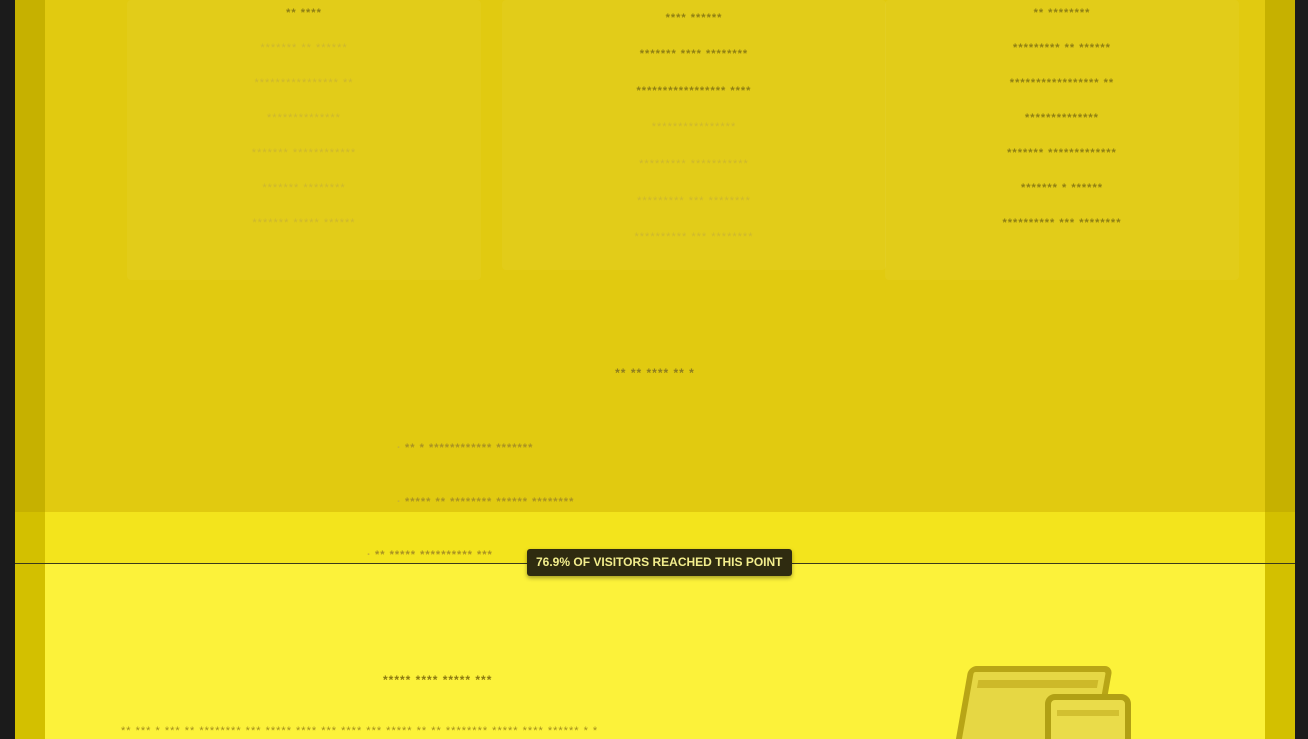 This screenshot has height=739, width=1308. Describe the element at coordinates (438, 680) in the screenshot. I see `promo-heading: ***** **** ***** ***` at that location.